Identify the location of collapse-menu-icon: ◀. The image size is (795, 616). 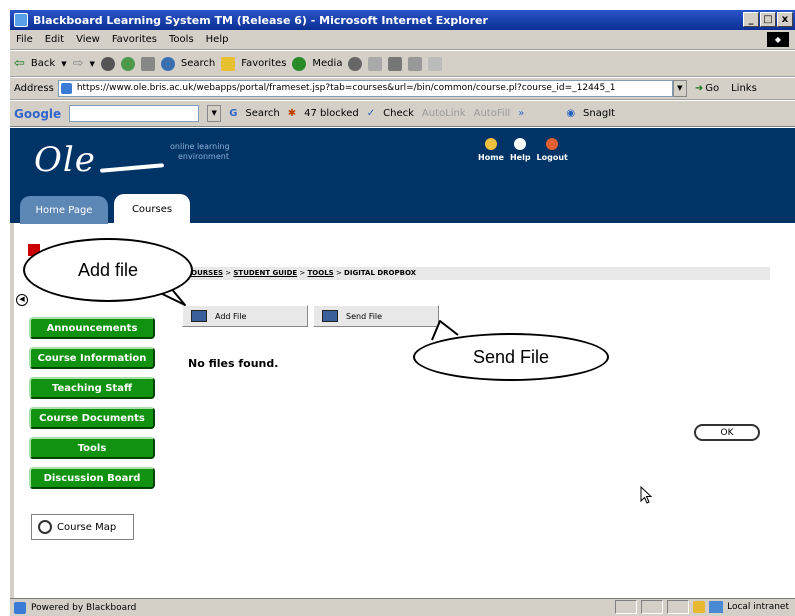
(22, 300).